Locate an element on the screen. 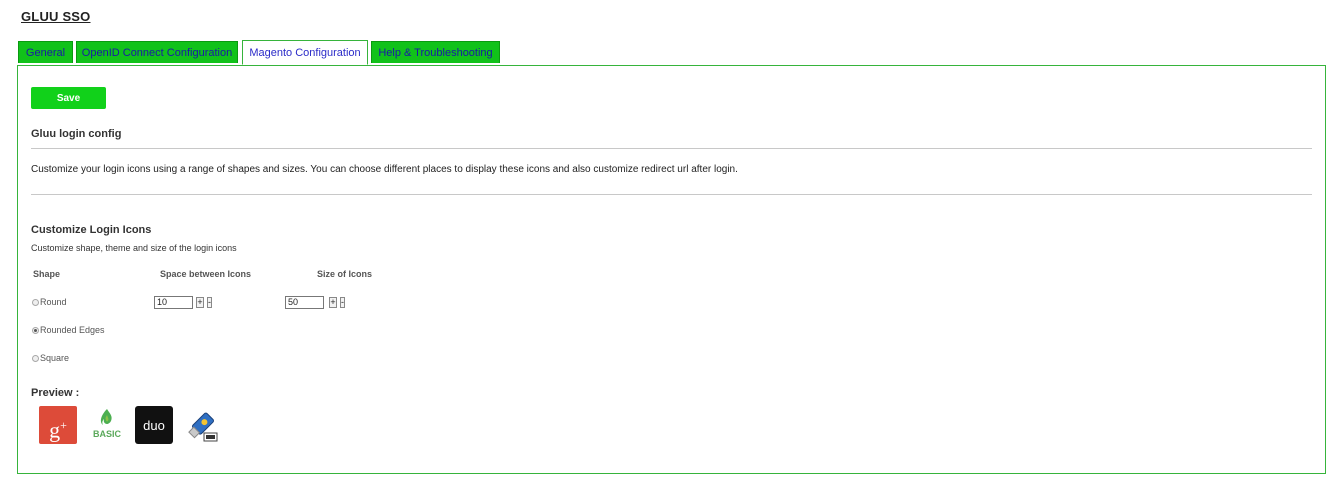 The image size is (1340, 486). customize-icons-title: Customize Login Icons is located at coordinates (91, 230).